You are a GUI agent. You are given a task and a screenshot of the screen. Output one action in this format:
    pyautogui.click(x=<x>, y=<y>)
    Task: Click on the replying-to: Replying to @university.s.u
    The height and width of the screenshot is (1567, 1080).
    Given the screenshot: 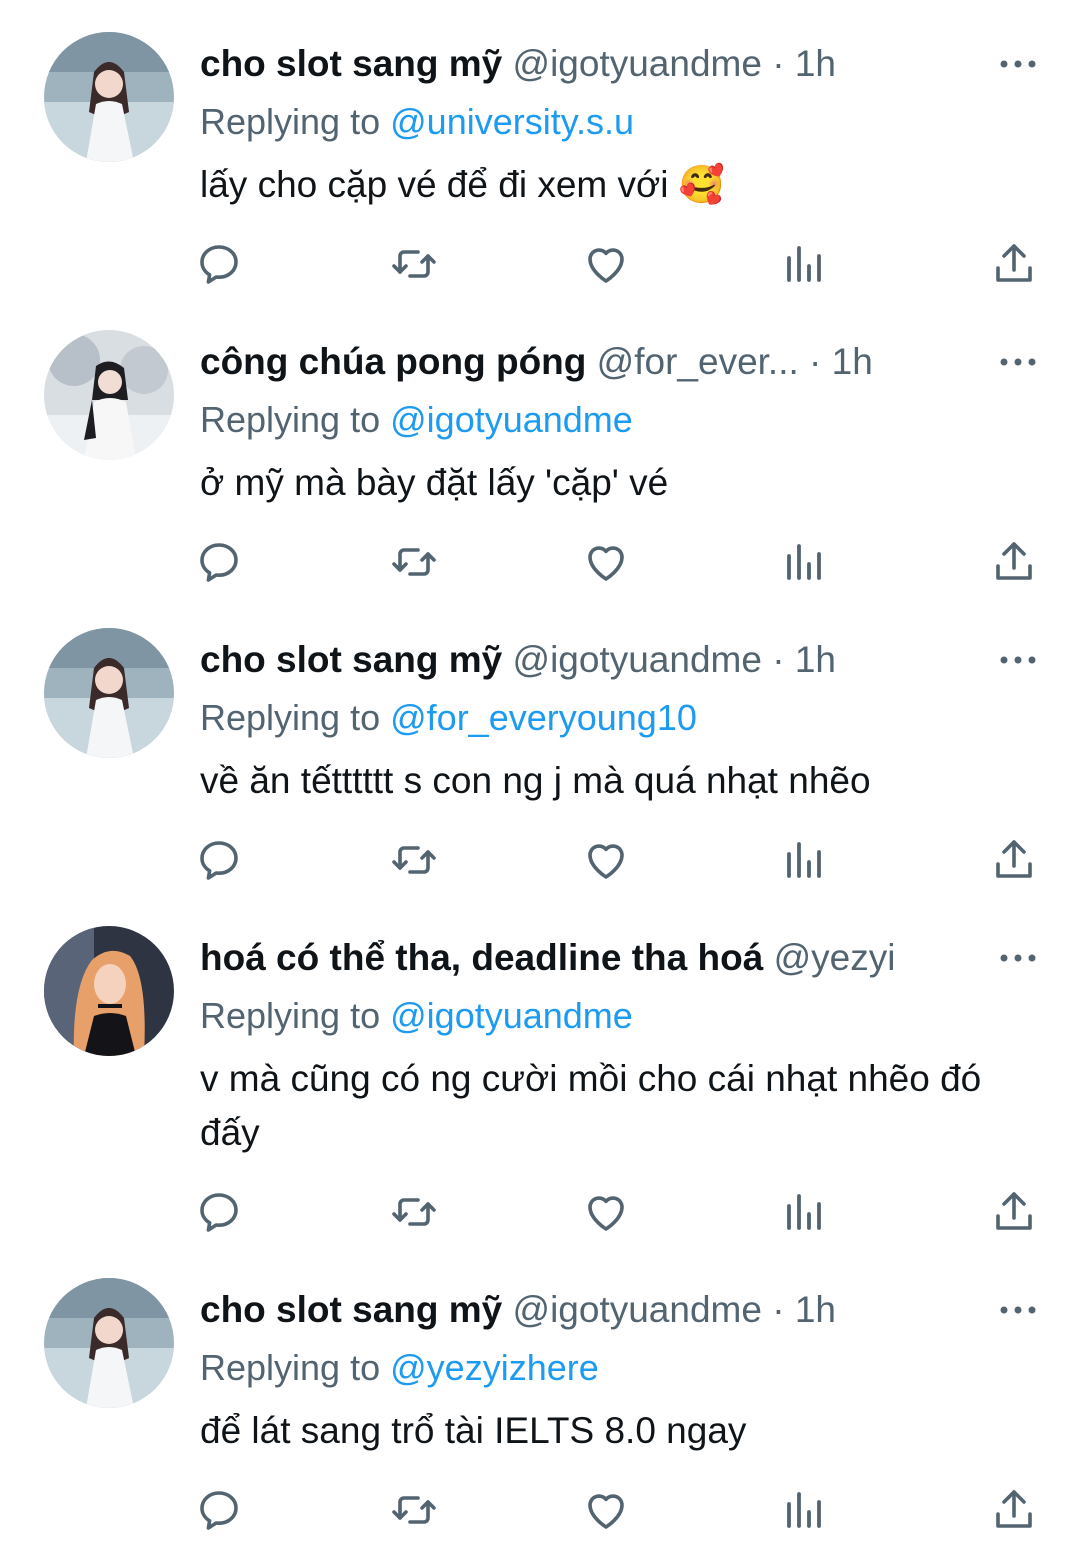 What is the action you would take?
    pyautogui.click(x=417, y=122)
    